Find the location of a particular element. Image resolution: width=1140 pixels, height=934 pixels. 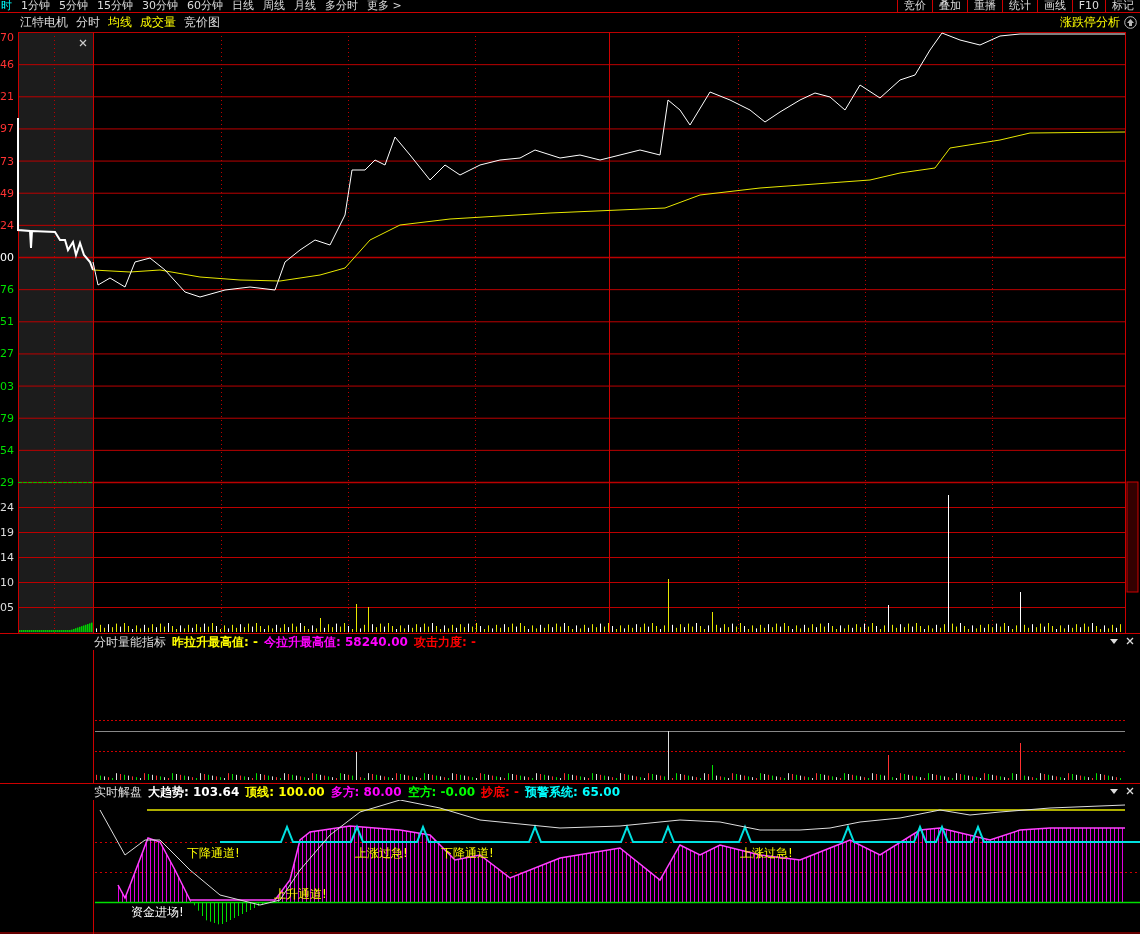

period-tab: 多分时 is located at coordinates (341, 6).